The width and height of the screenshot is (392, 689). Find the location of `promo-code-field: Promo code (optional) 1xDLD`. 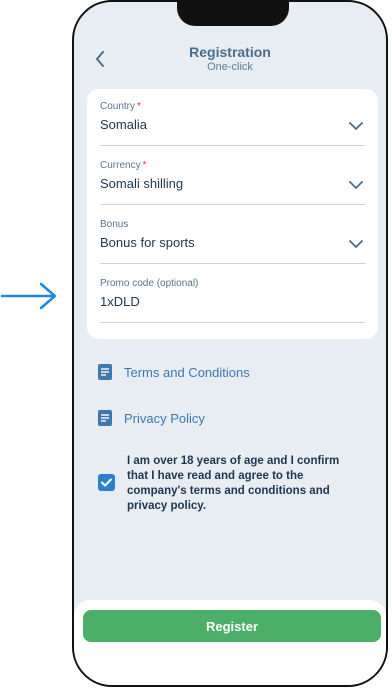

promo-code-field: Promo code (optional) 1xDLD is located at coordinates (232, 300).